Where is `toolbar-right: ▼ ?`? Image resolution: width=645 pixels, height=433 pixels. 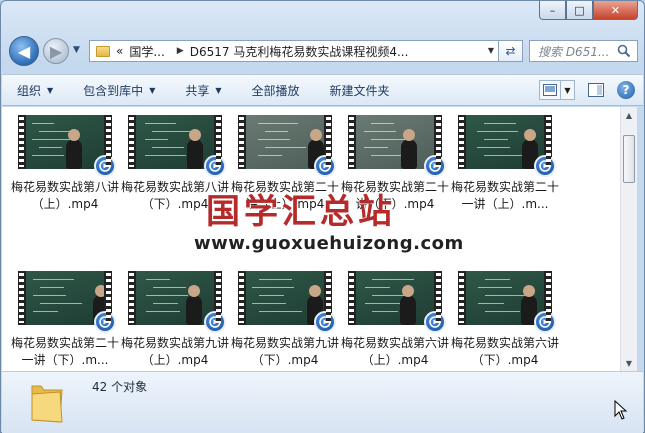 toolbar-right: ▼ ? is located at coordinates (587, 90).